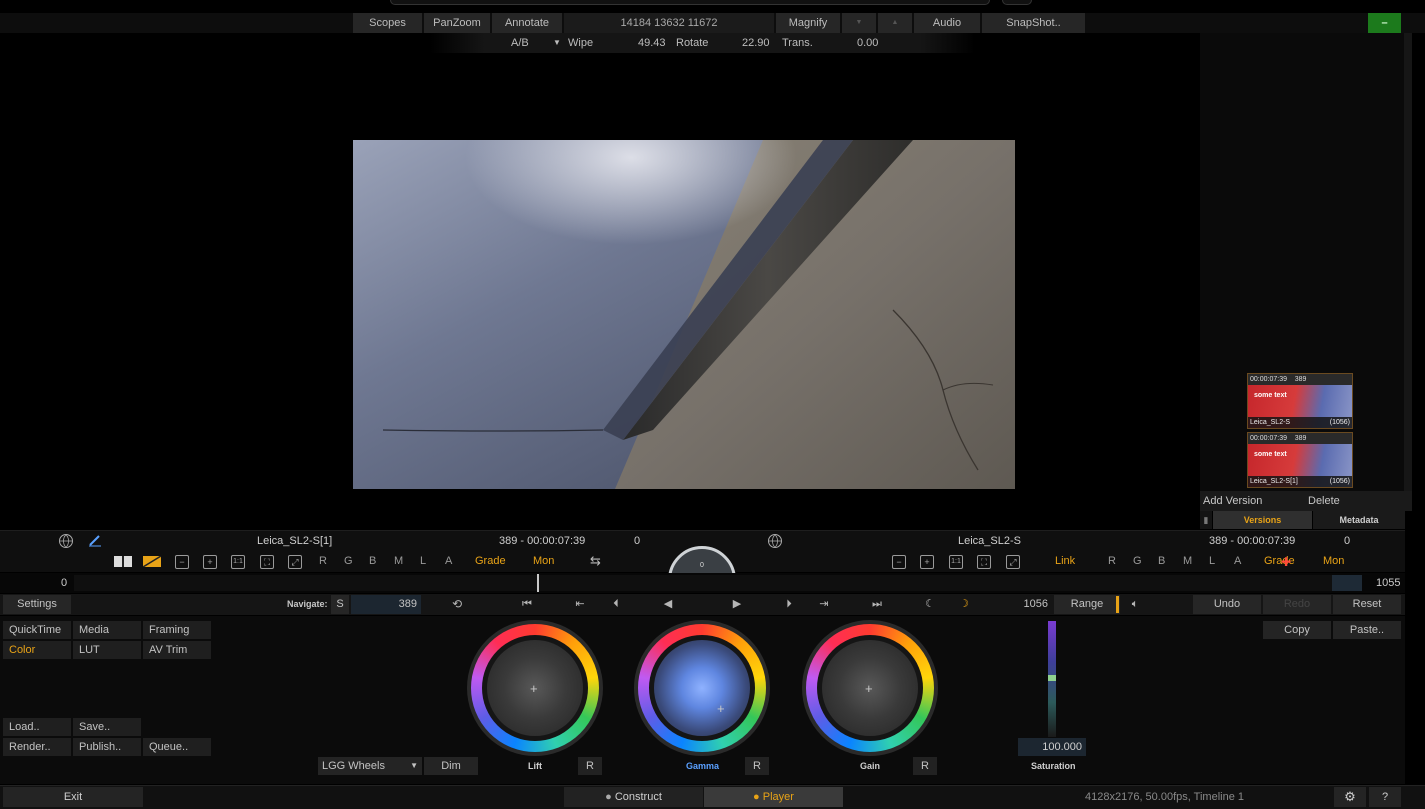 The height and width of the screenshot is (809, 1425). Describe the element at coordinates (451, 766) in the screenshot. I see `dim-button: Dim` at that location.